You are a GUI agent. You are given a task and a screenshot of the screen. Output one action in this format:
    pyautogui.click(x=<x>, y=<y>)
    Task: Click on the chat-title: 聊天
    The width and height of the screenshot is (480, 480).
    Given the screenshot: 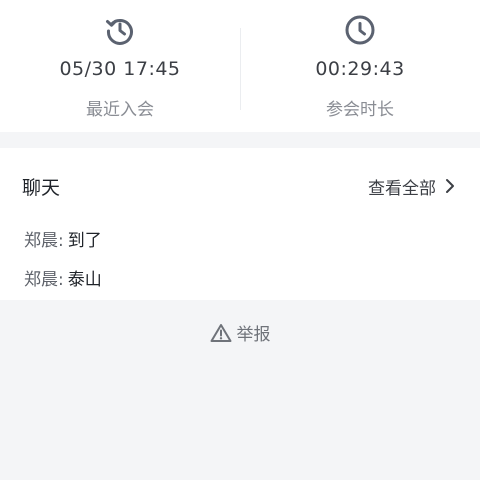 What is the action you would take?
    pyautogui.click(x=41, y=188)
    